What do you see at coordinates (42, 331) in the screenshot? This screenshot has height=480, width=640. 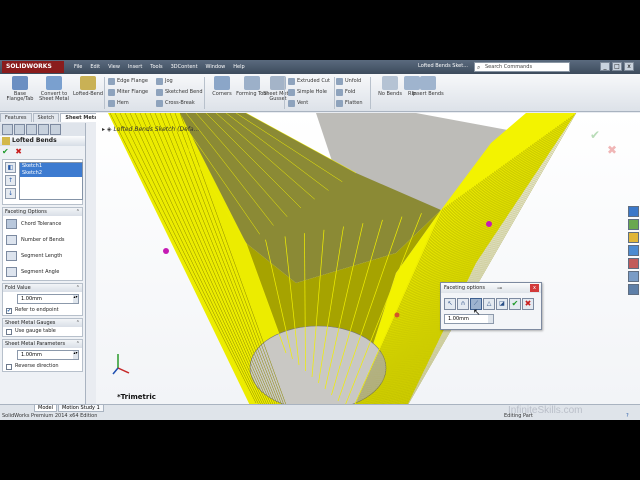 I see `use-gauge-checkbox: Use gauge table` at bounding box center [42, 331].